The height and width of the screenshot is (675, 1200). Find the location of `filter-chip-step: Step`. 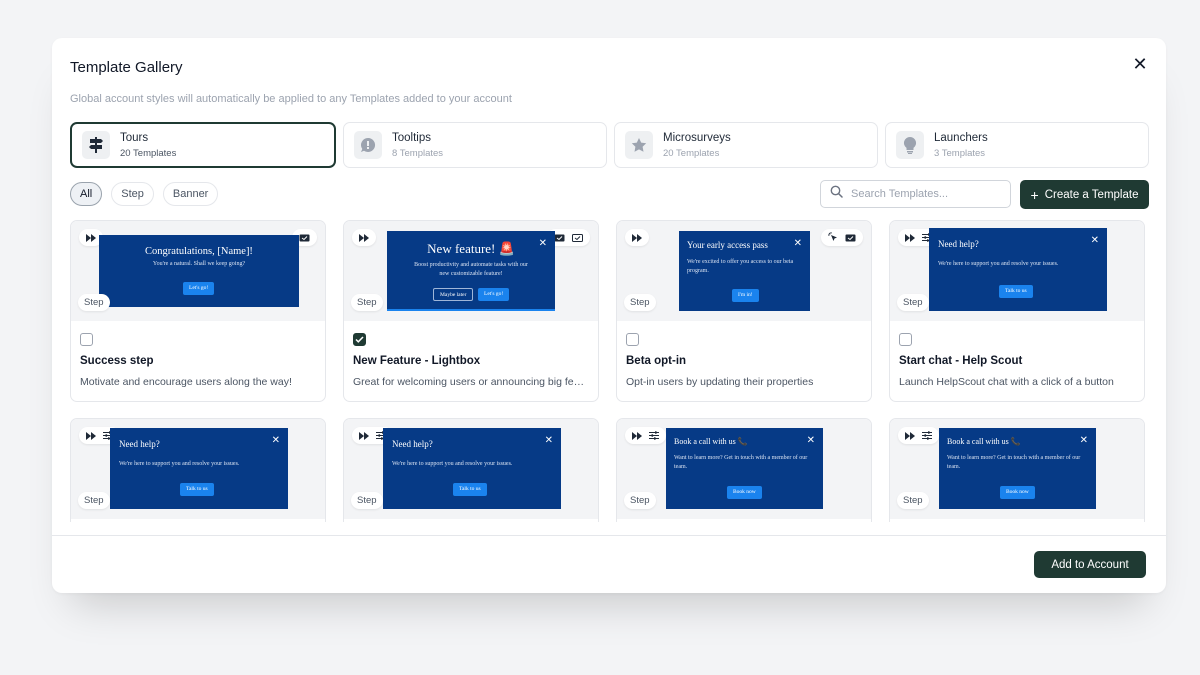

filter-chip-step: Step is located at coordinates (132, 194).